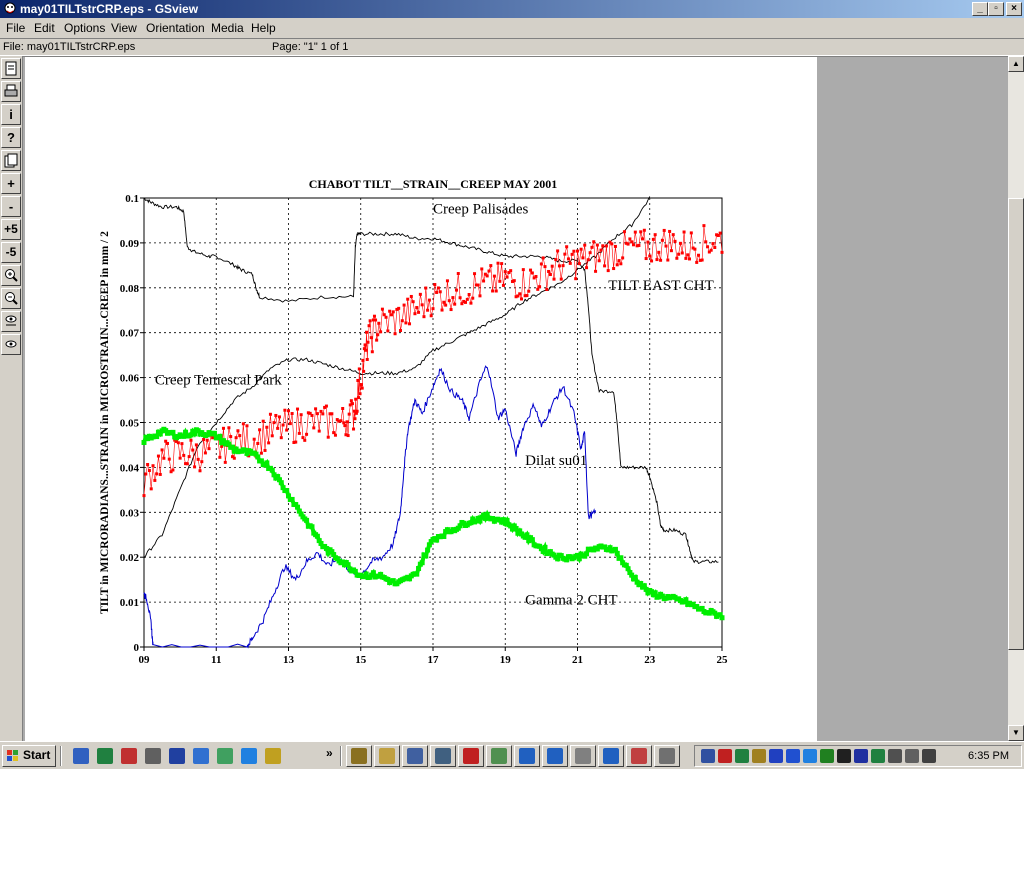 The height and width of the screenshot is (895, 1024). Describe the element at coordinates (11, 229) in the screenshot. I see `plus5-button: +5` at that location.